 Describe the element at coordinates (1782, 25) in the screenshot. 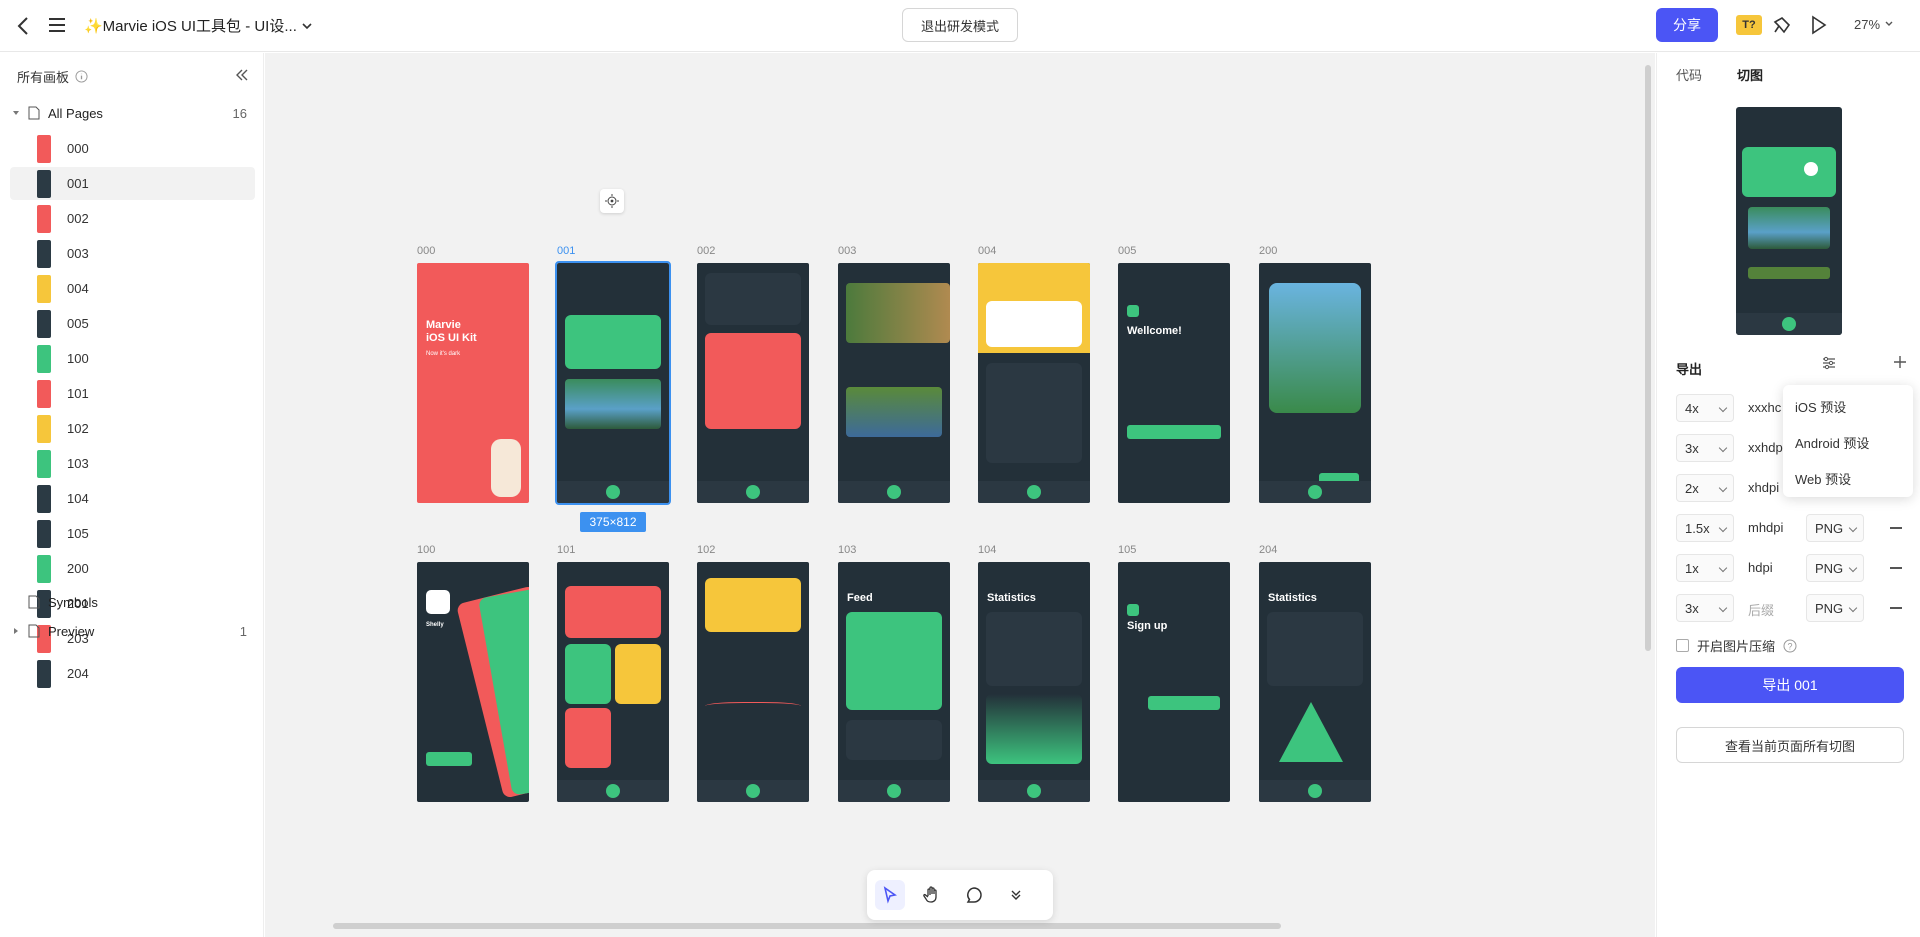

I see `highlight-icon` at that location.